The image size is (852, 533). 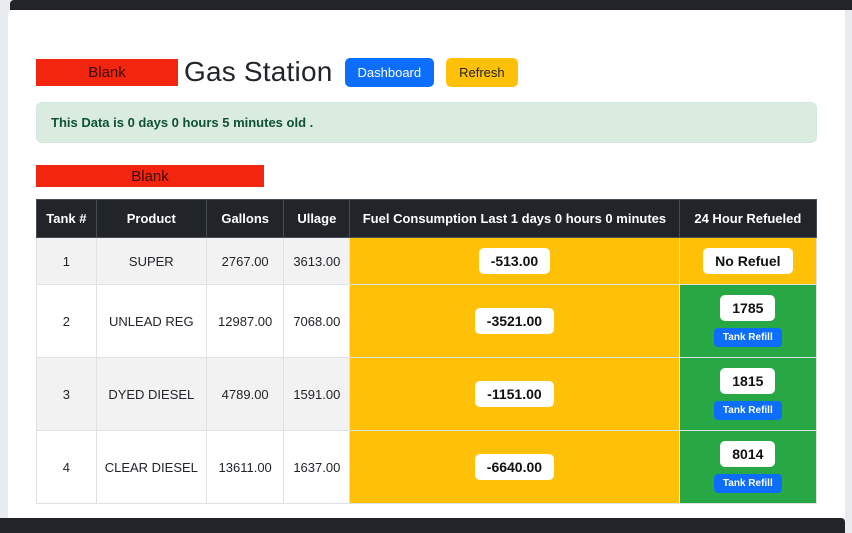 I want to click on top-navbar, so click(x=431, y=5).